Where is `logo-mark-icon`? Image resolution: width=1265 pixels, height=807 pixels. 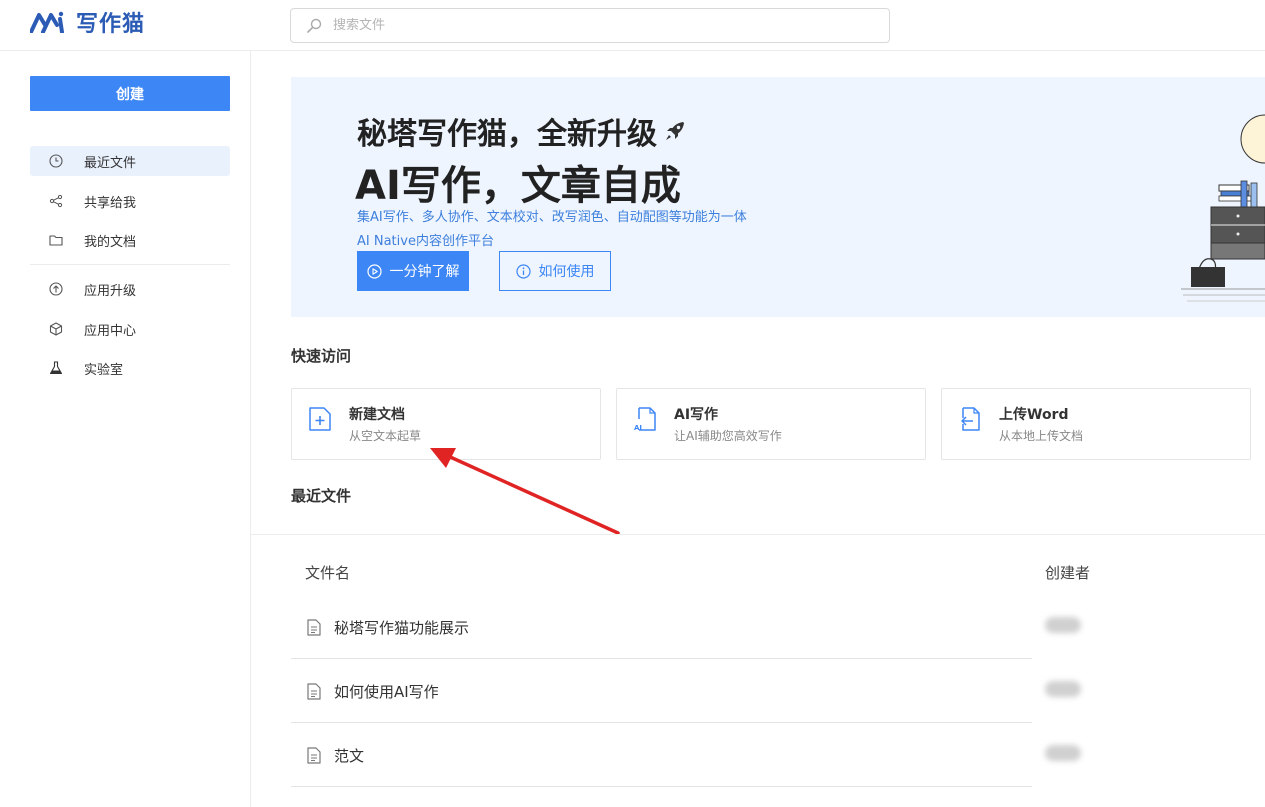
logo-mark-icon is located at coordinates (47, 22).